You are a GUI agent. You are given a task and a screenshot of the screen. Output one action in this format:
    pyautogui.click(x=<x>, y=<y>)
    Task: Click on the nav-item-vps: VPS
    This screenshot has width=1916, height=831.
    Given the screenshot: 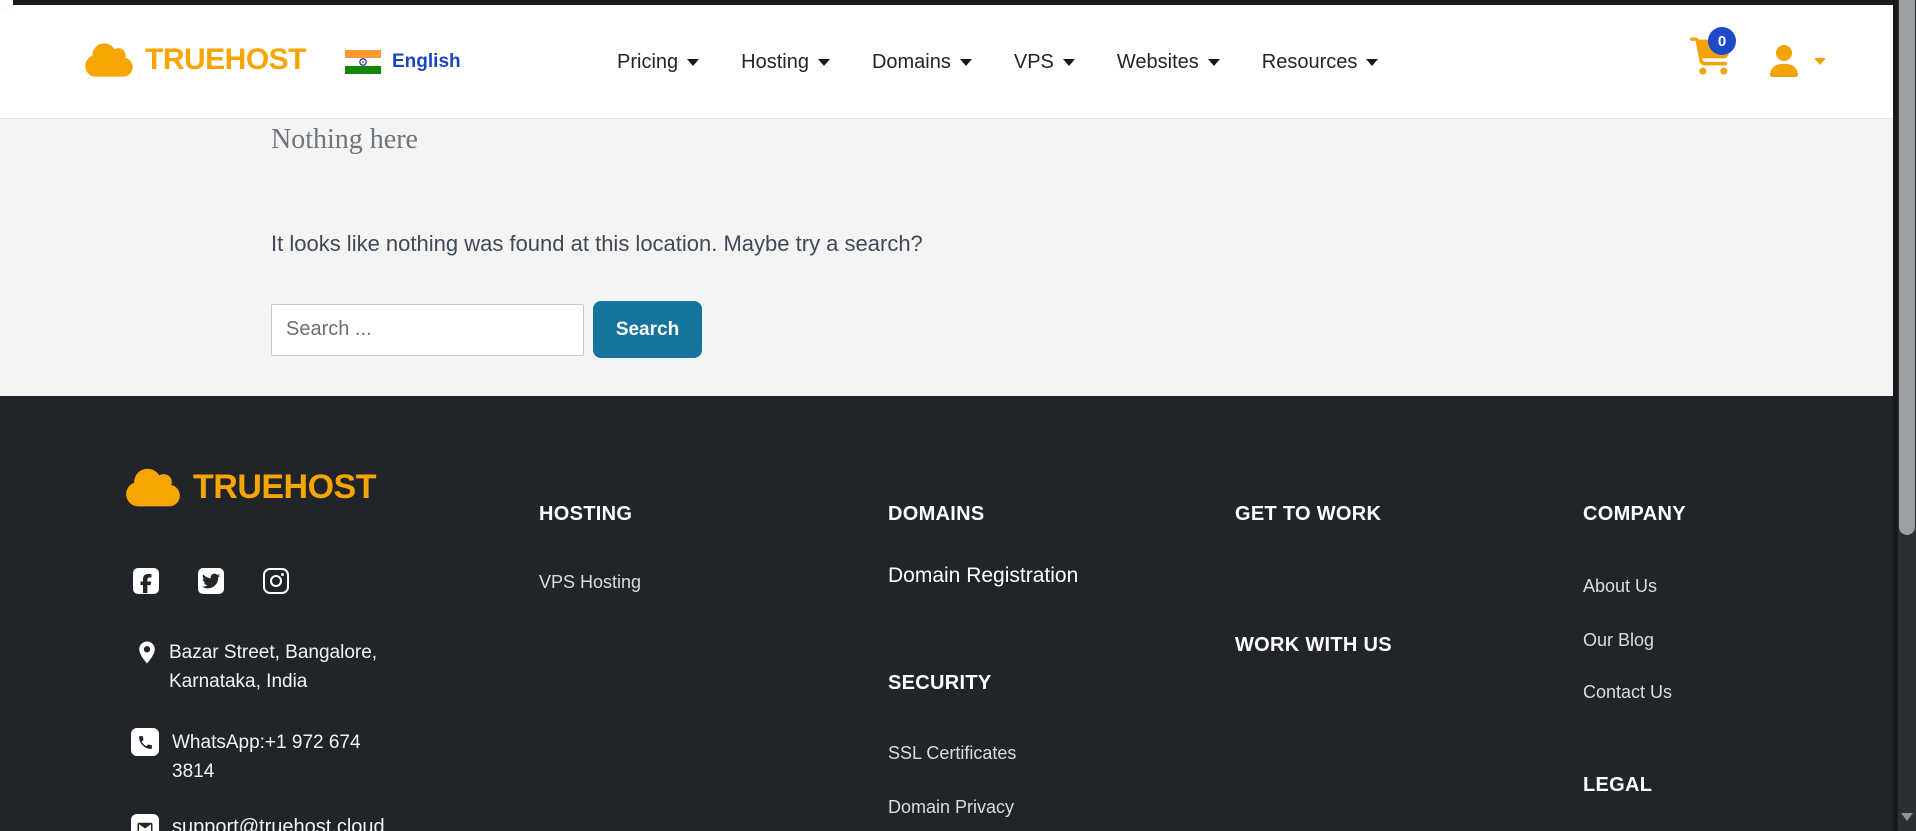 What is the action you would take?
    pyautogui.click(x=1044, y=62)
    